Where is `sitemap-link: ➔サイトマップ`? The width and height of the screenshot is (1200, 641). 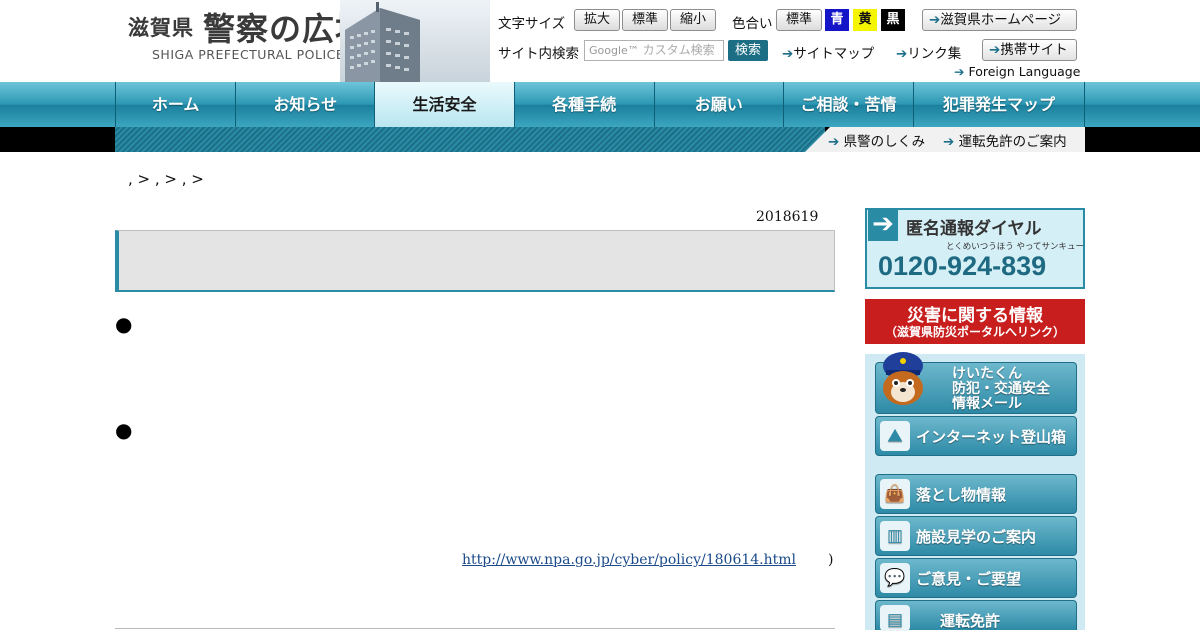
sitemap-link: ➔サイトマップ is located at coordinates (828, 52).